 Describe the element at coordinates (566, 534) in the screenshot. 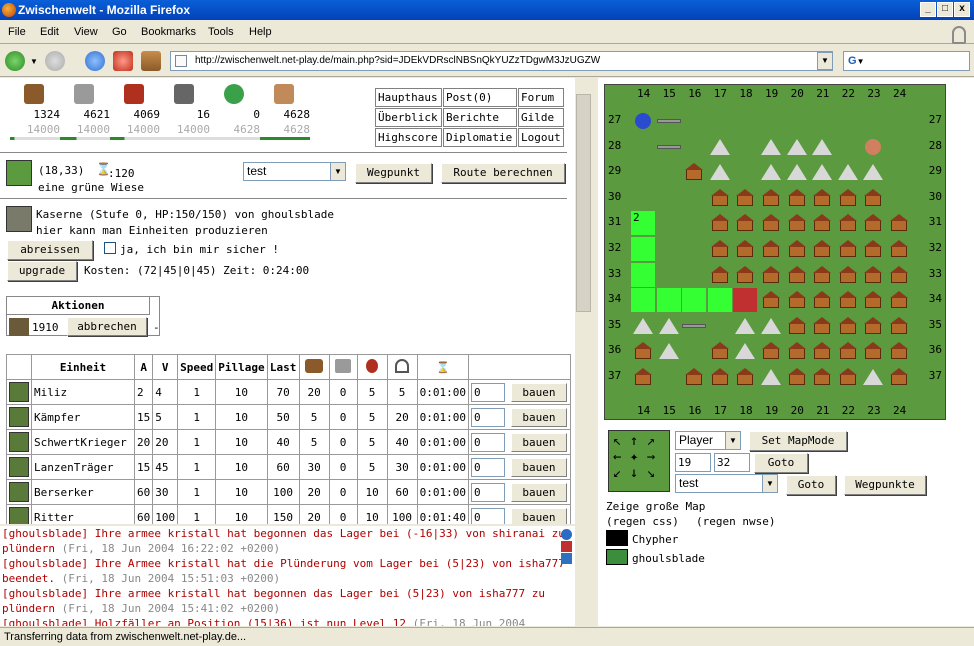

I see `globe-icon` at that location.